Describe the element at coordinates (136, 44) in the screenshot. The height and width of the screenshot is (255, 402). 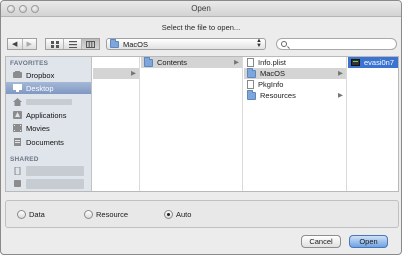
I see `location-label: MacOS` at that location.